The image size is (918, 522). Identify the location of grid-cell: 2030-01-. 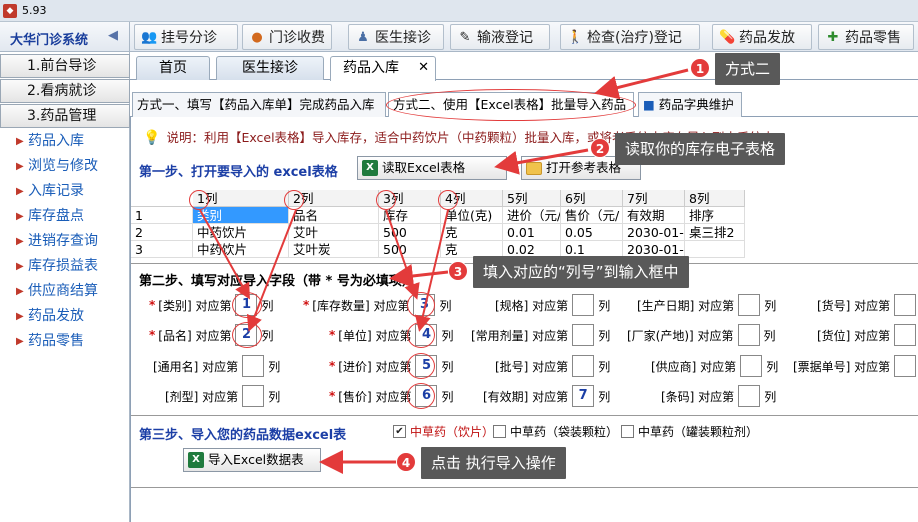
(654, 232).